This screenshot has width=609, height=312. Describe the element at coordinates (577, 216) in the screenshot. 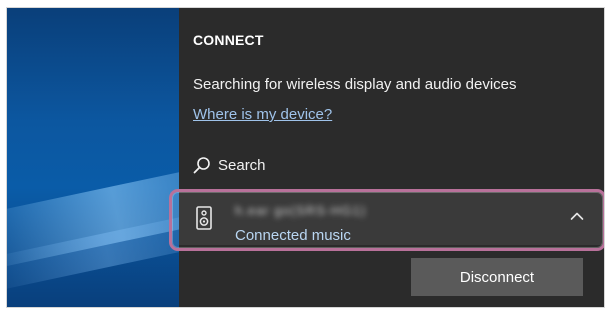

I see `chevron-up-icon` at that location.